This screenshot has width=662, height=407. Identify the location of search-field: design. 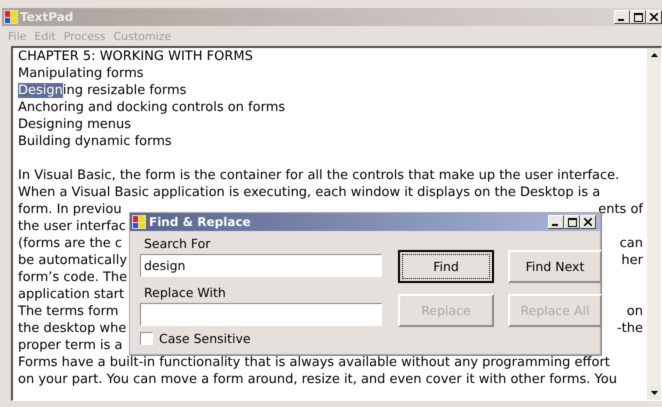
(261, 265).